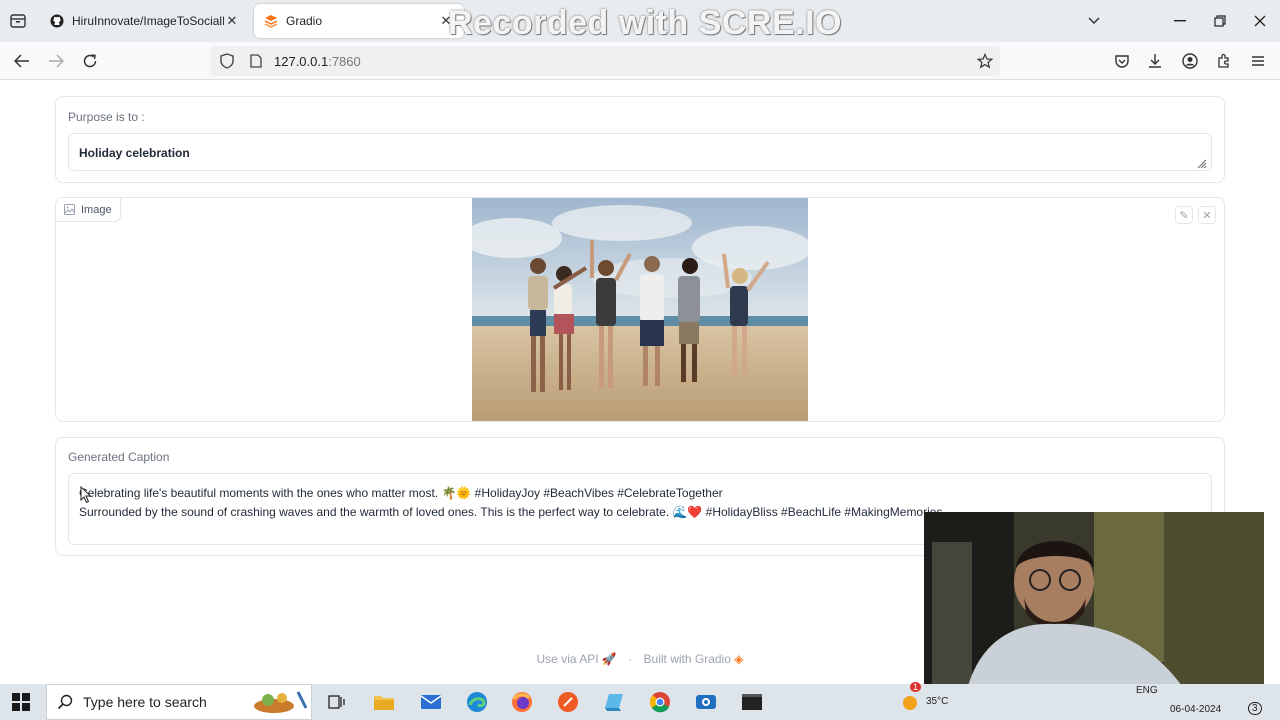 This screenshot has width=1280, height=720. Describe the element at coordinates (271, 21) in the screenshot. I see `gradio-logo-icon` at that location.